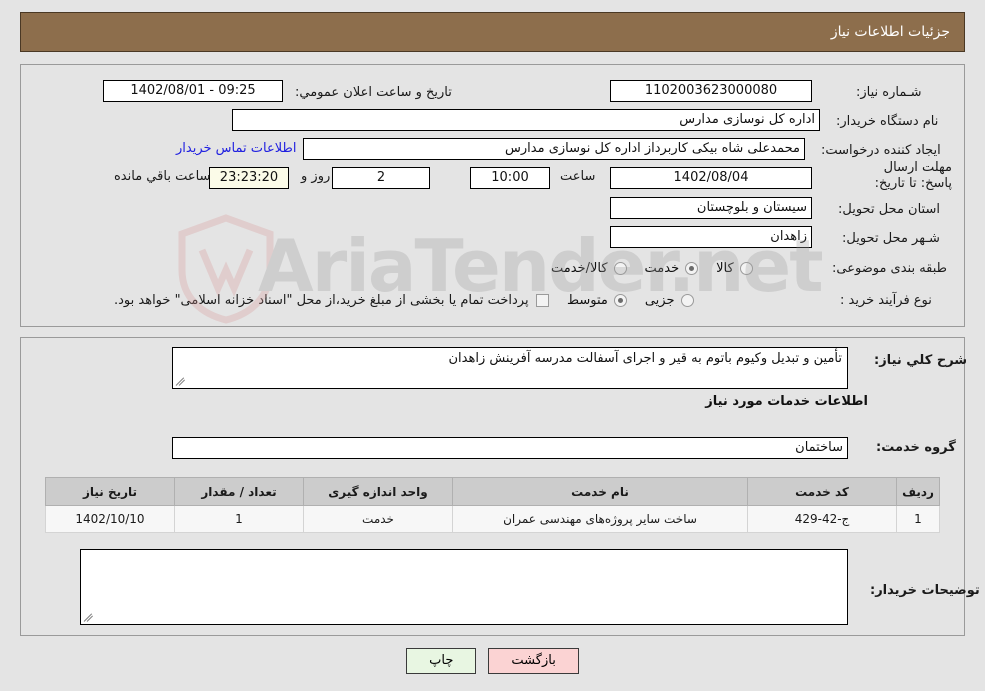 The width and height of the screenshot is (985, 691). I want to click on process-label: نوع فرآیند خرید :, so click(886, 300).